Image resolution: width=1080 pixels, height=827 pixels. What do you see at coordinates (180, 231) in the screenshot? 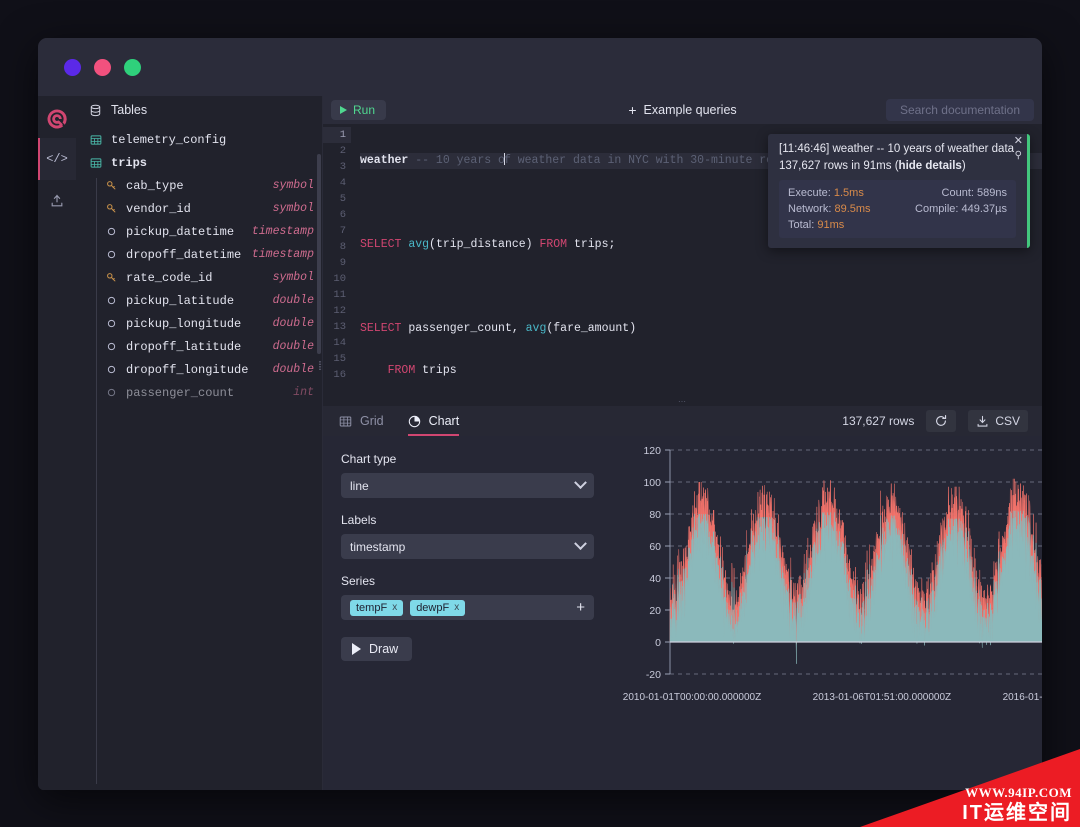
I see `column-name: pickup_datetime` at bounding box center [180, 231].